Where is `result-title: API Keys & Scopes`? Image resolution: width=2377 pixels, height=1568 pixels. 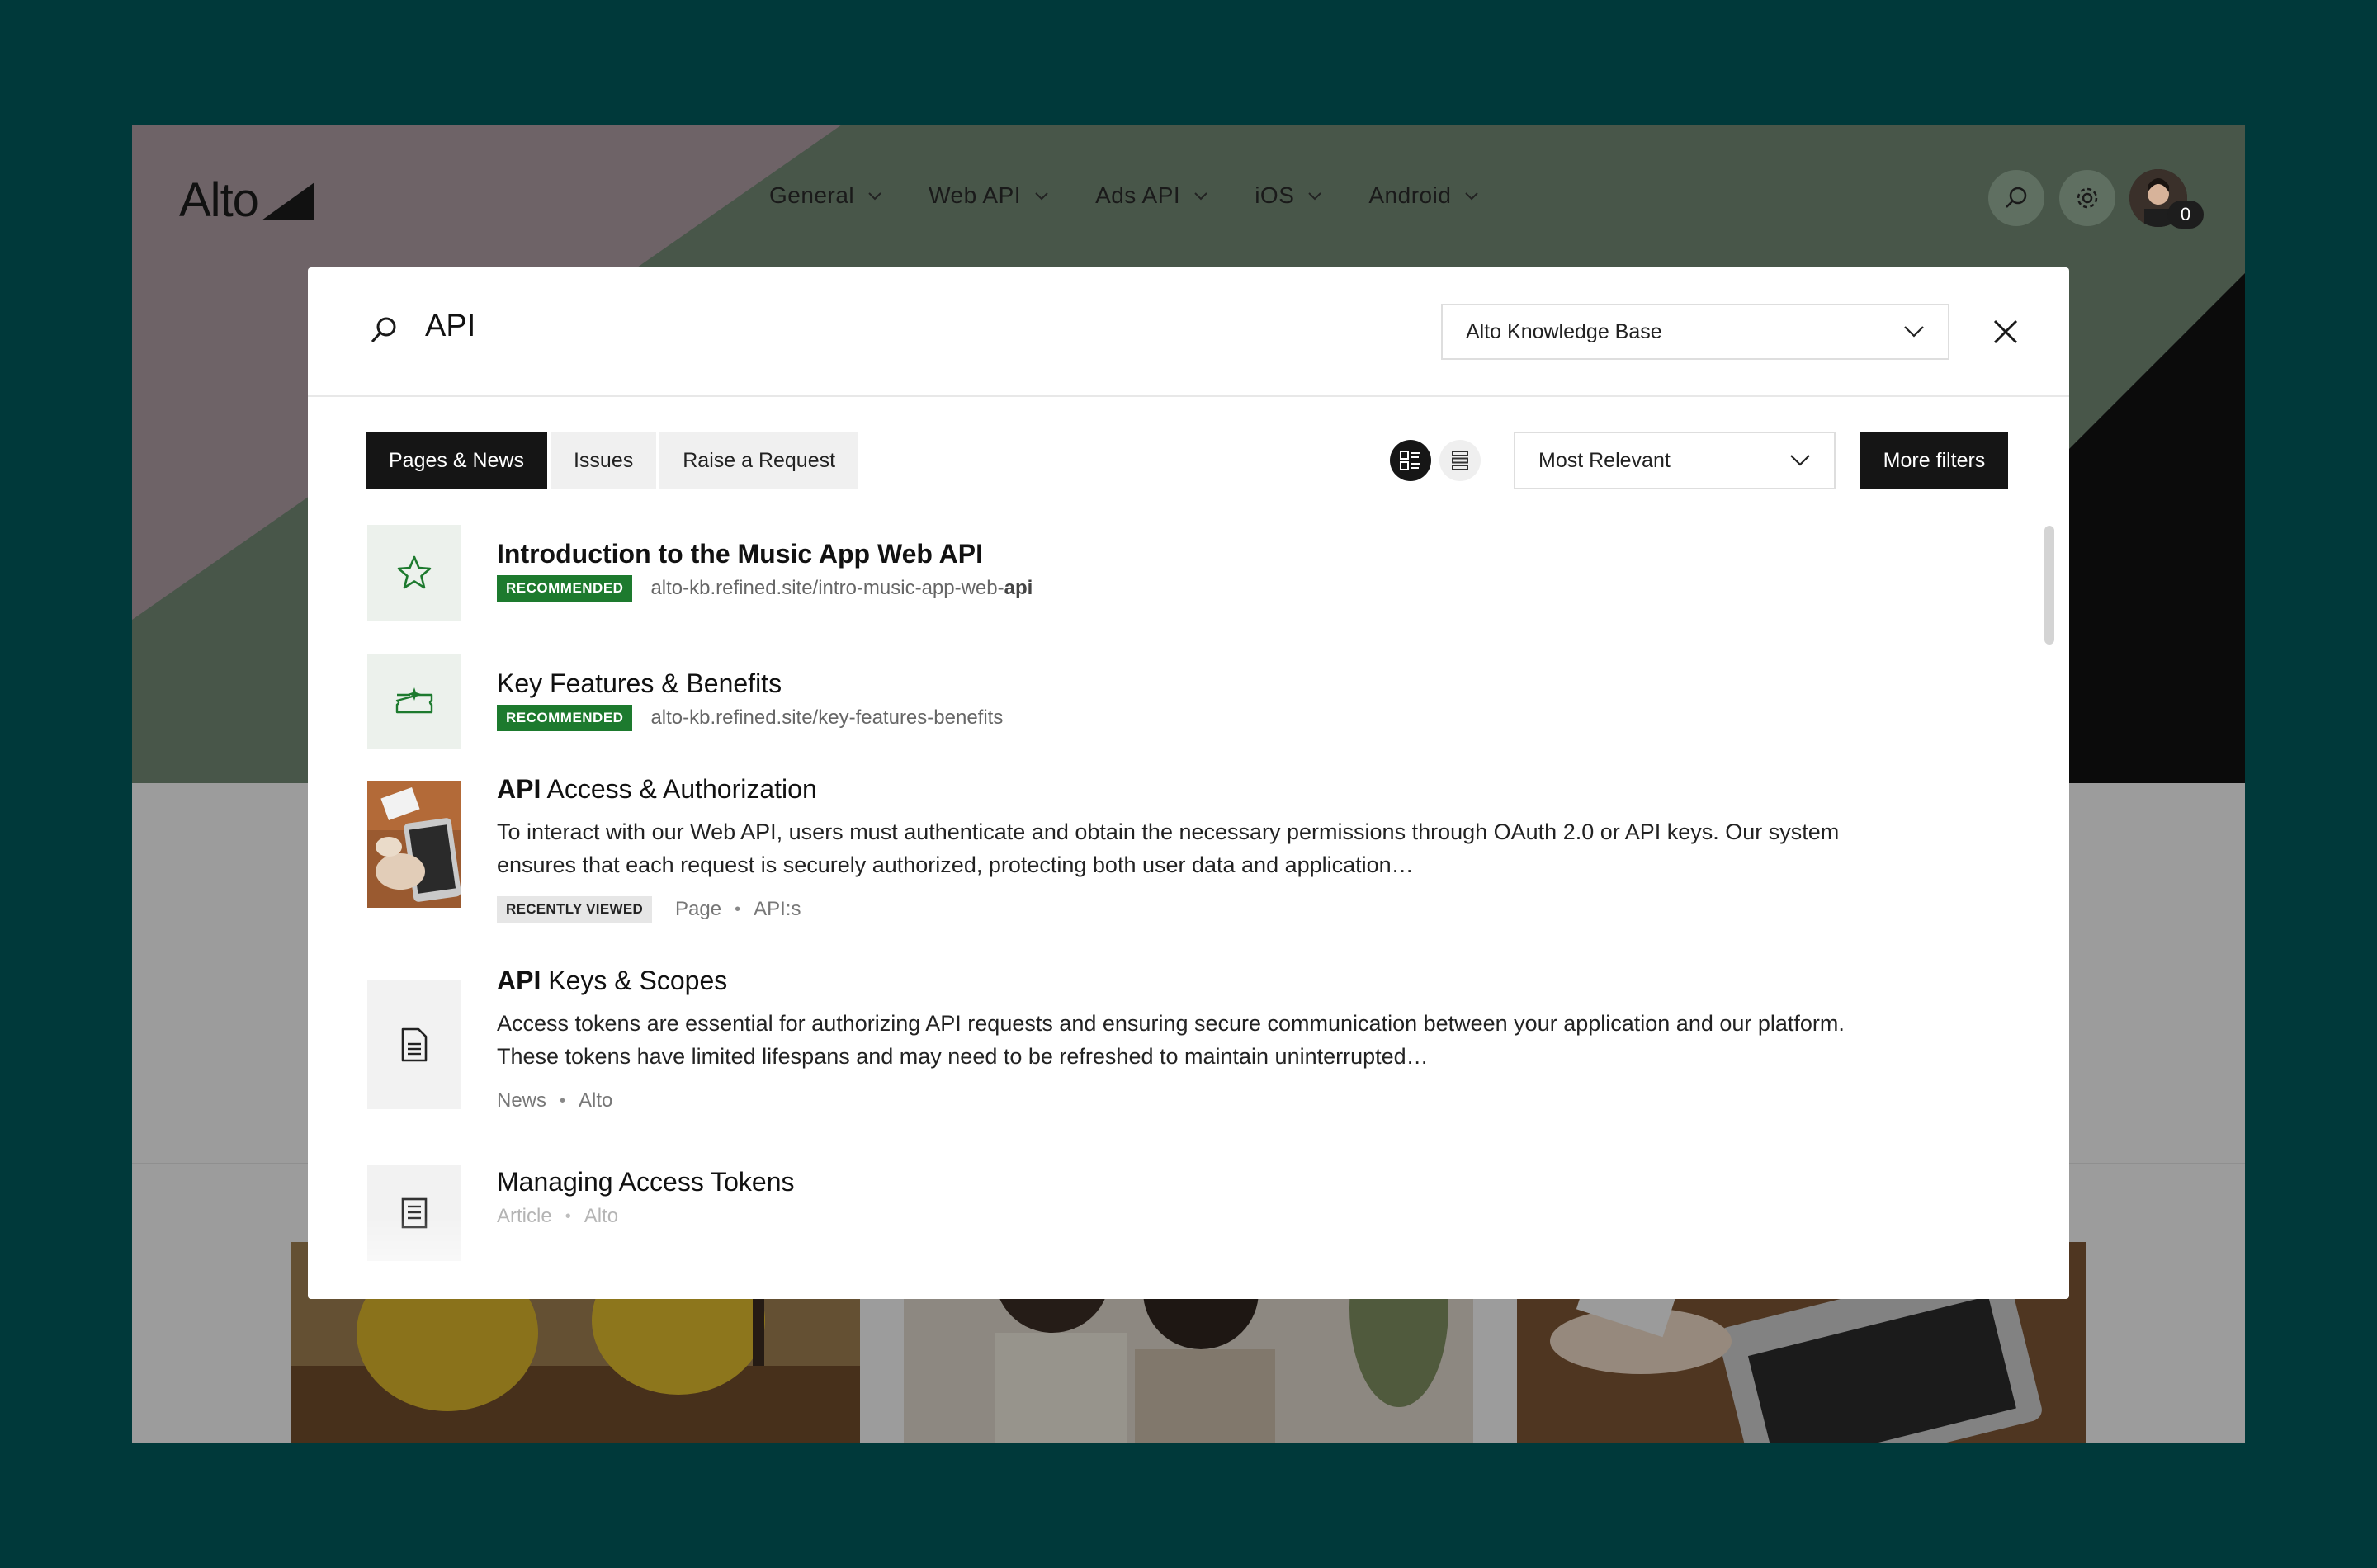
result-title: API Keys & Scopes is located at coordinates (1173, 980).